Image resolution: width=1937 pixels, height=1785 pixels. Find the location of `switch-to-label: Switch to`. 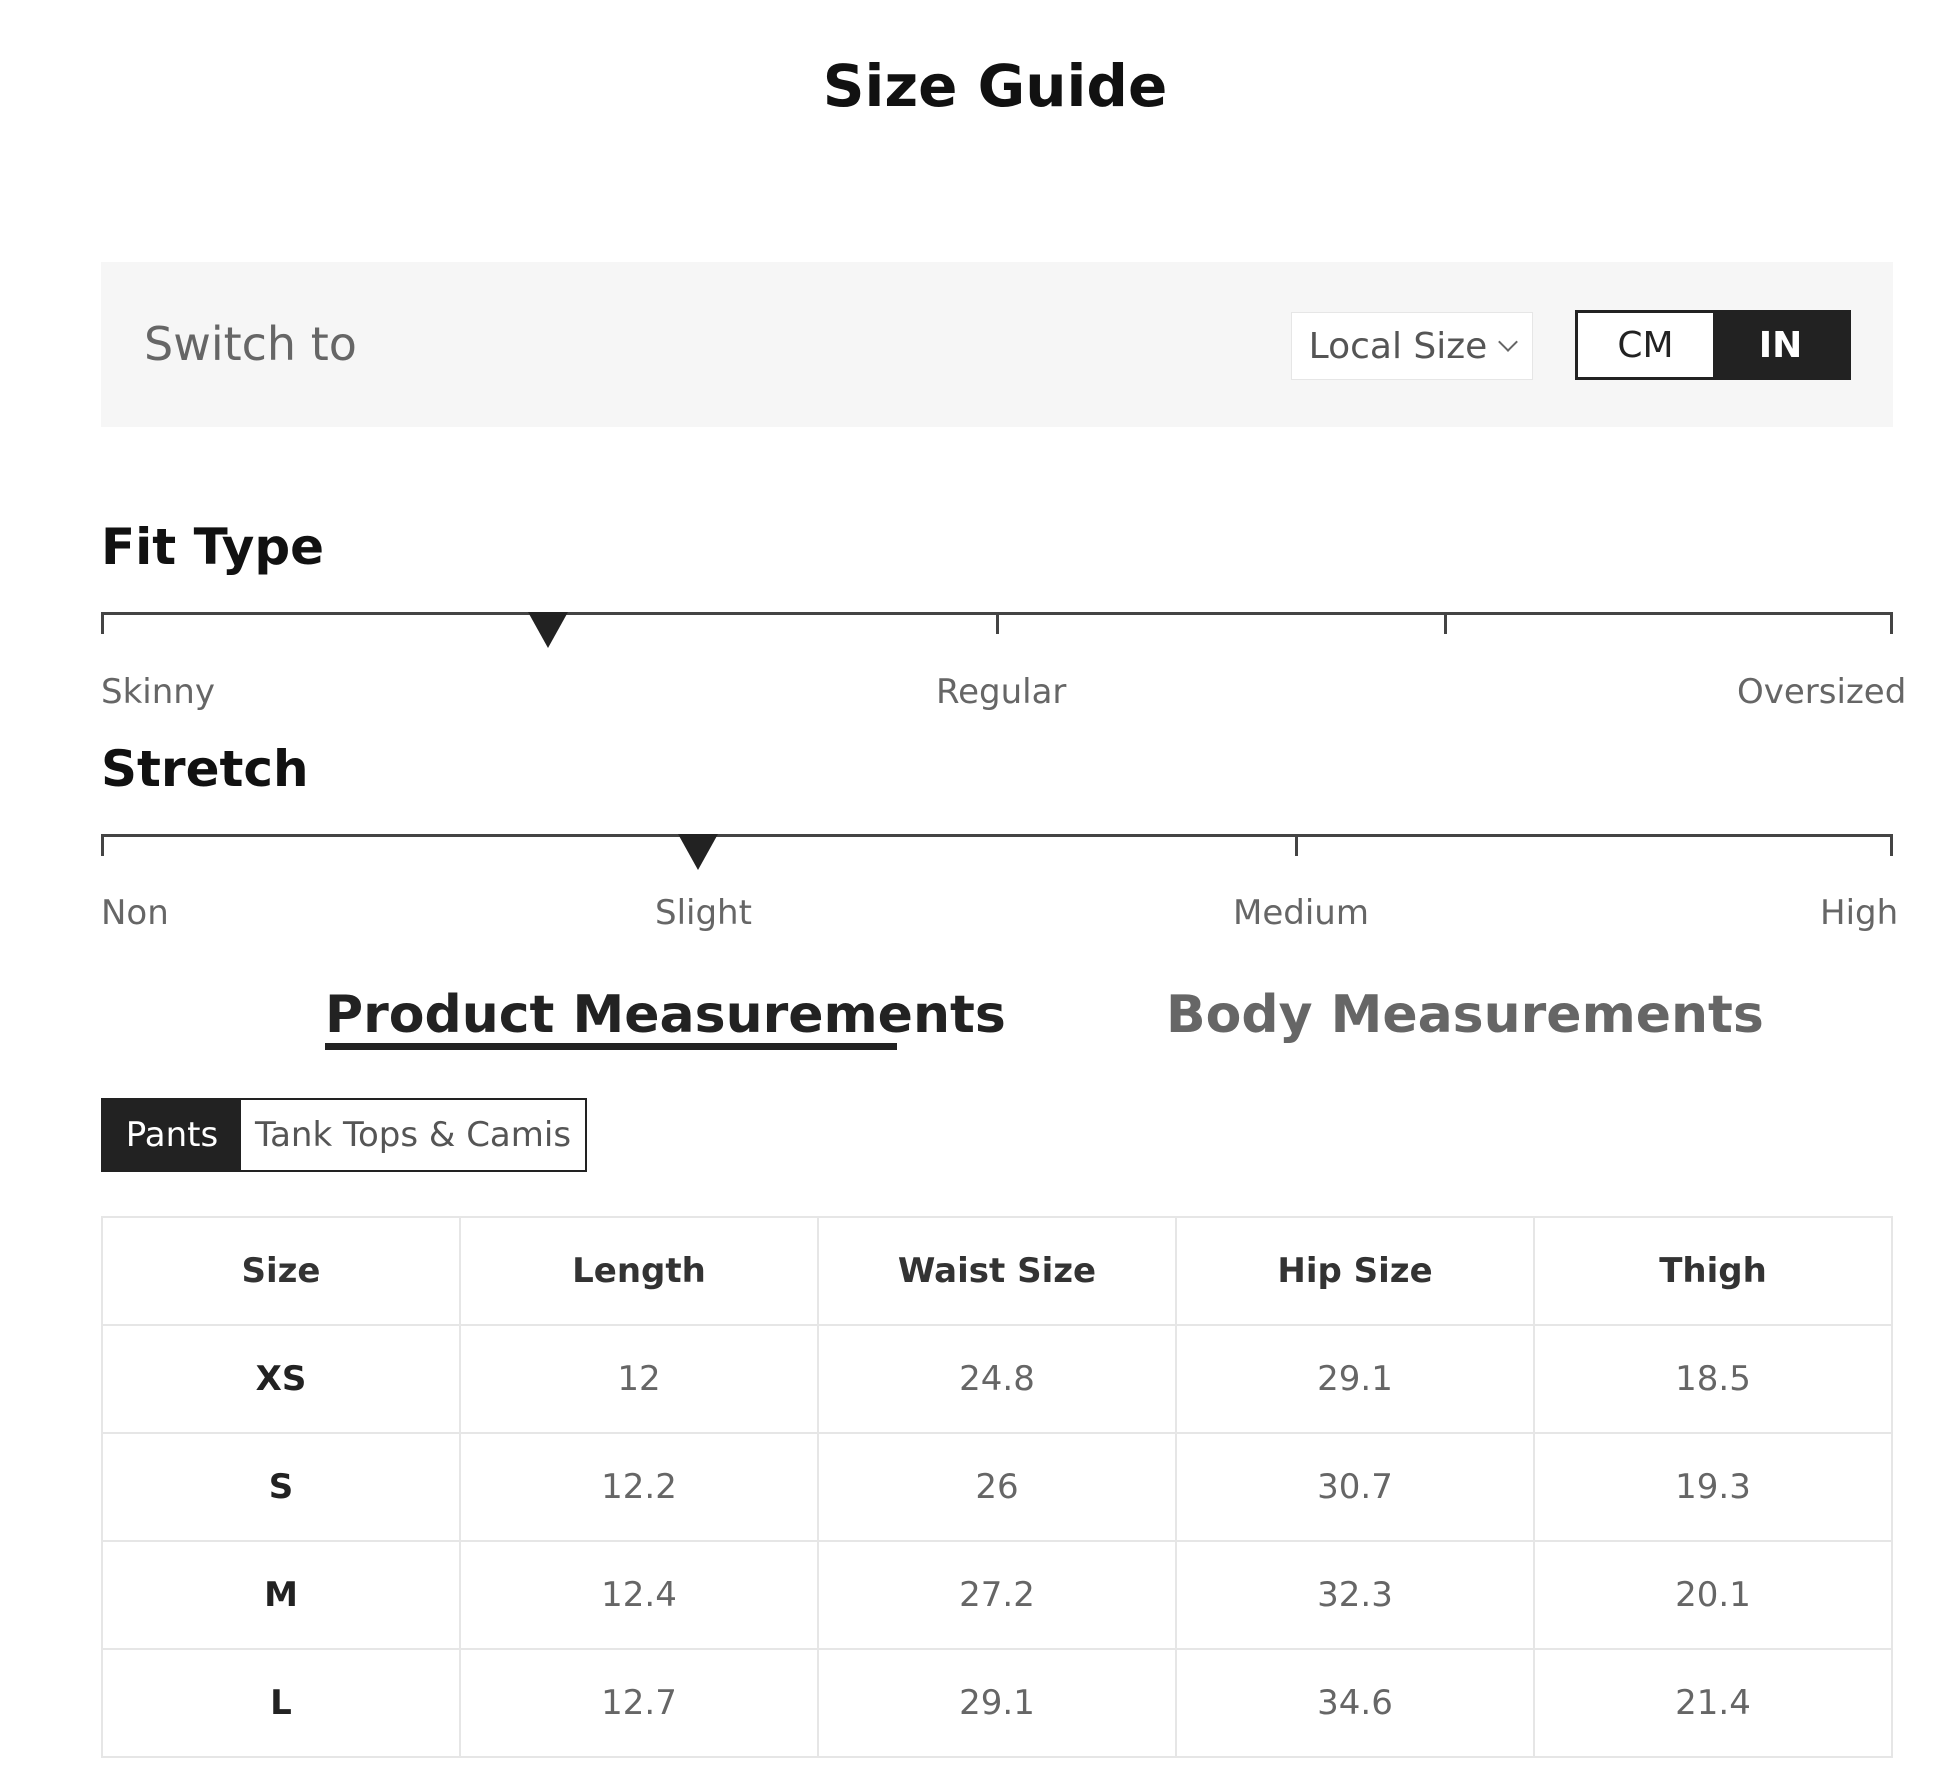

switch-to-label: Switch to is located at coordinates (250, 344).